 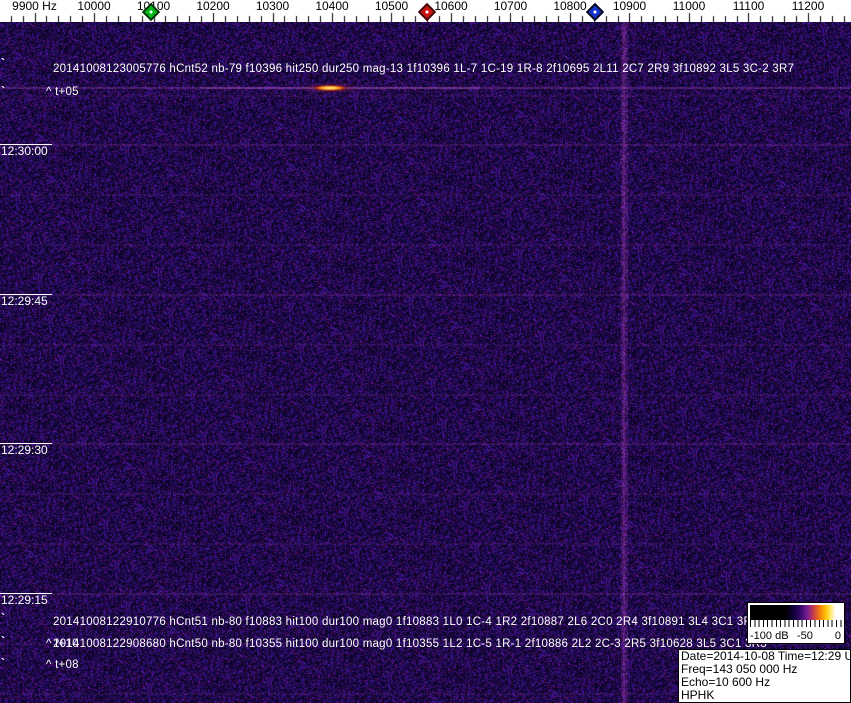 I want to click on ruler-label: 10700, so click(x=510, y=6).